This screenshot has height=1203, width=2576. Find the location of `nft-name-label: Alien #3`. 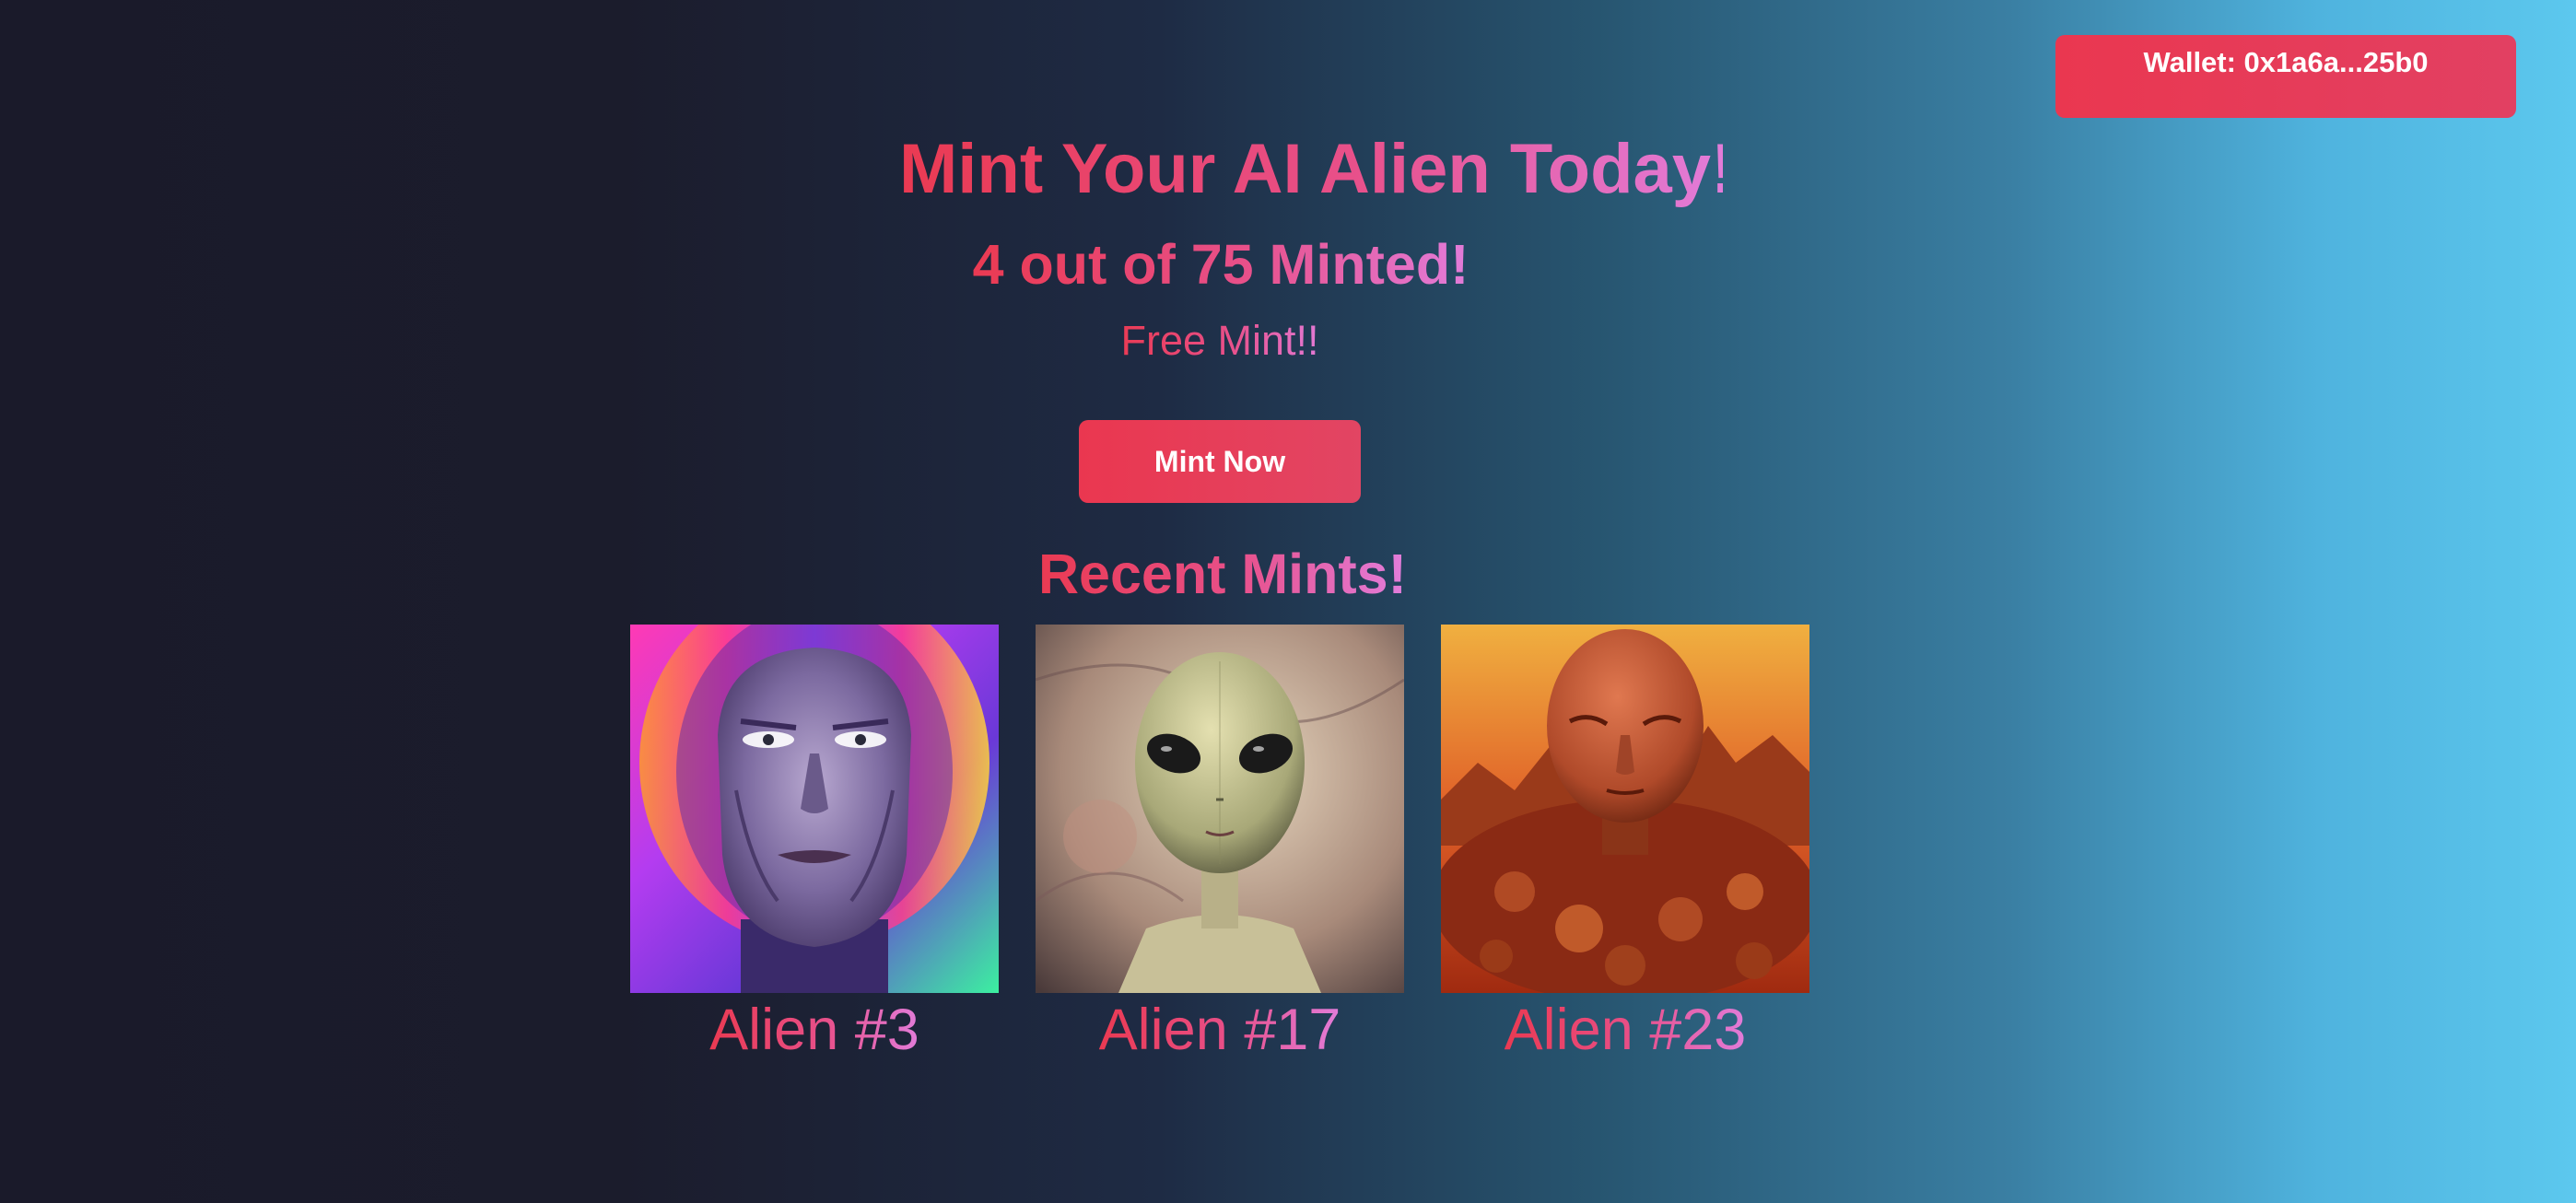

nft-name-label: Alien #3 is located at coordinates (814, 1030).